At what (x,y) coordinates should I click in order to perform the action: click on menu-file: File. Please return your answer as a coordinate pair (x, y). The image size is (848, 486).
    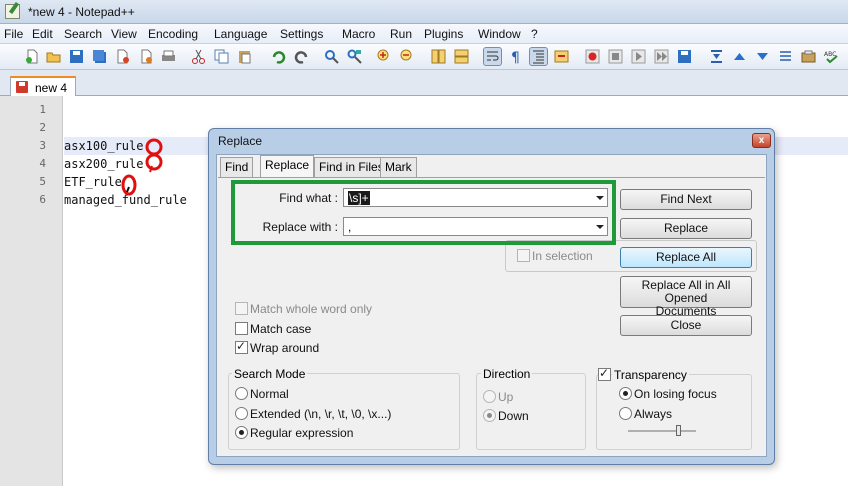
    Looking at the image, I should click on (13, 34).